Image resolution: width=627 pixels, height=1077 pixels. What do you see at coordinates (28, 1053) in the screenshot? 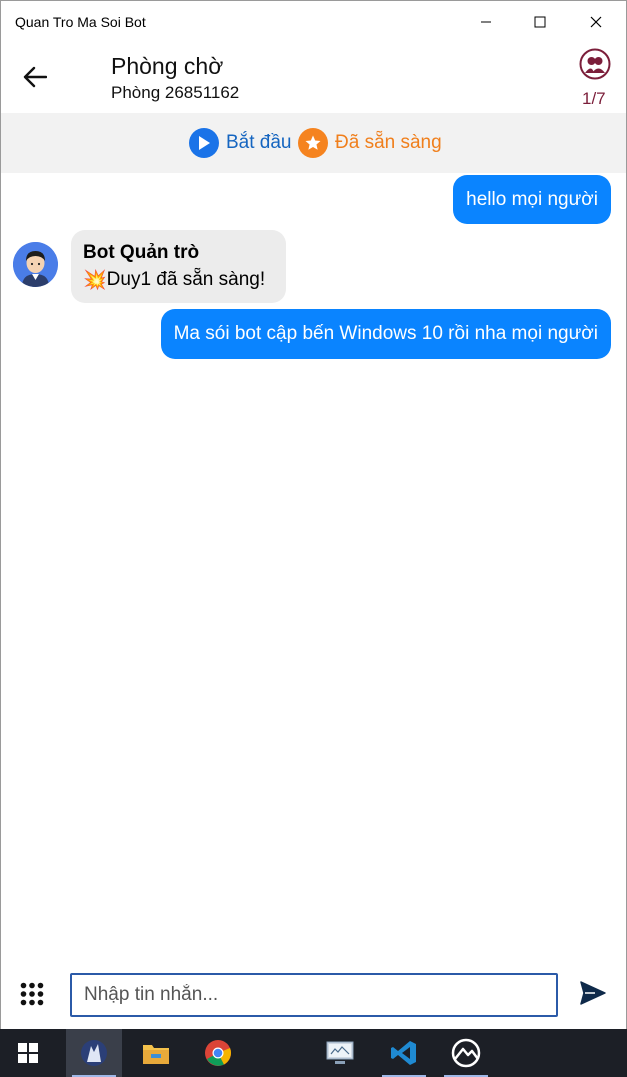
I see `windows-start-icon` at bounding box center [28, 1053].